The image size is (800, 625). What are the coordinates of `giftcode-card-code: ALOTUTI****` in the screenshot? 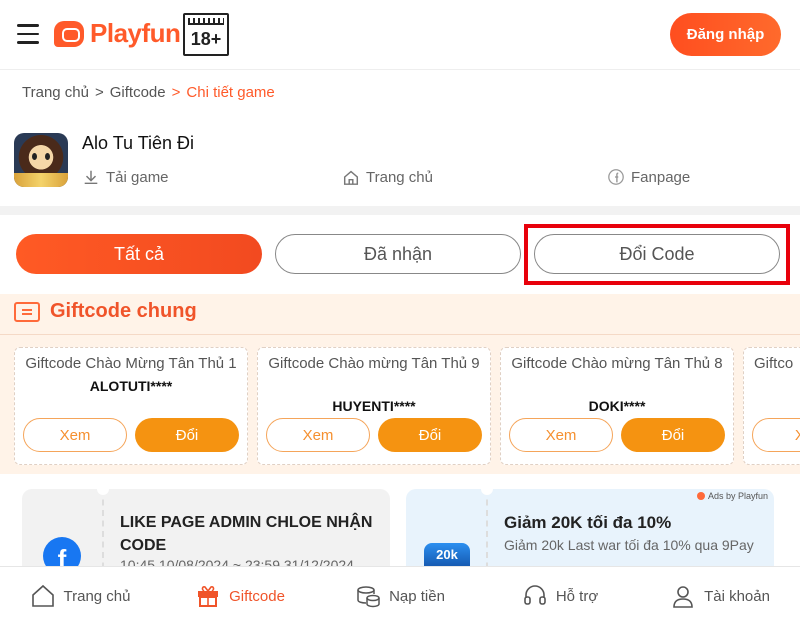 It's located at (131, 386).